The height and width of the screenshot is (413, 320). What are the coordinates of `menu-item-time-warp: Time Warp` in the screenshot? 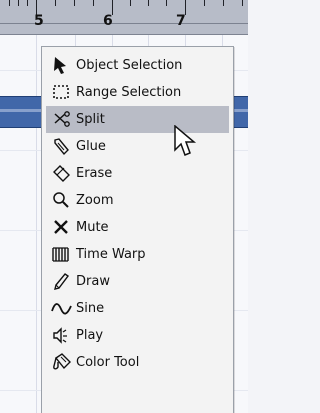 It's located at (137, 254).